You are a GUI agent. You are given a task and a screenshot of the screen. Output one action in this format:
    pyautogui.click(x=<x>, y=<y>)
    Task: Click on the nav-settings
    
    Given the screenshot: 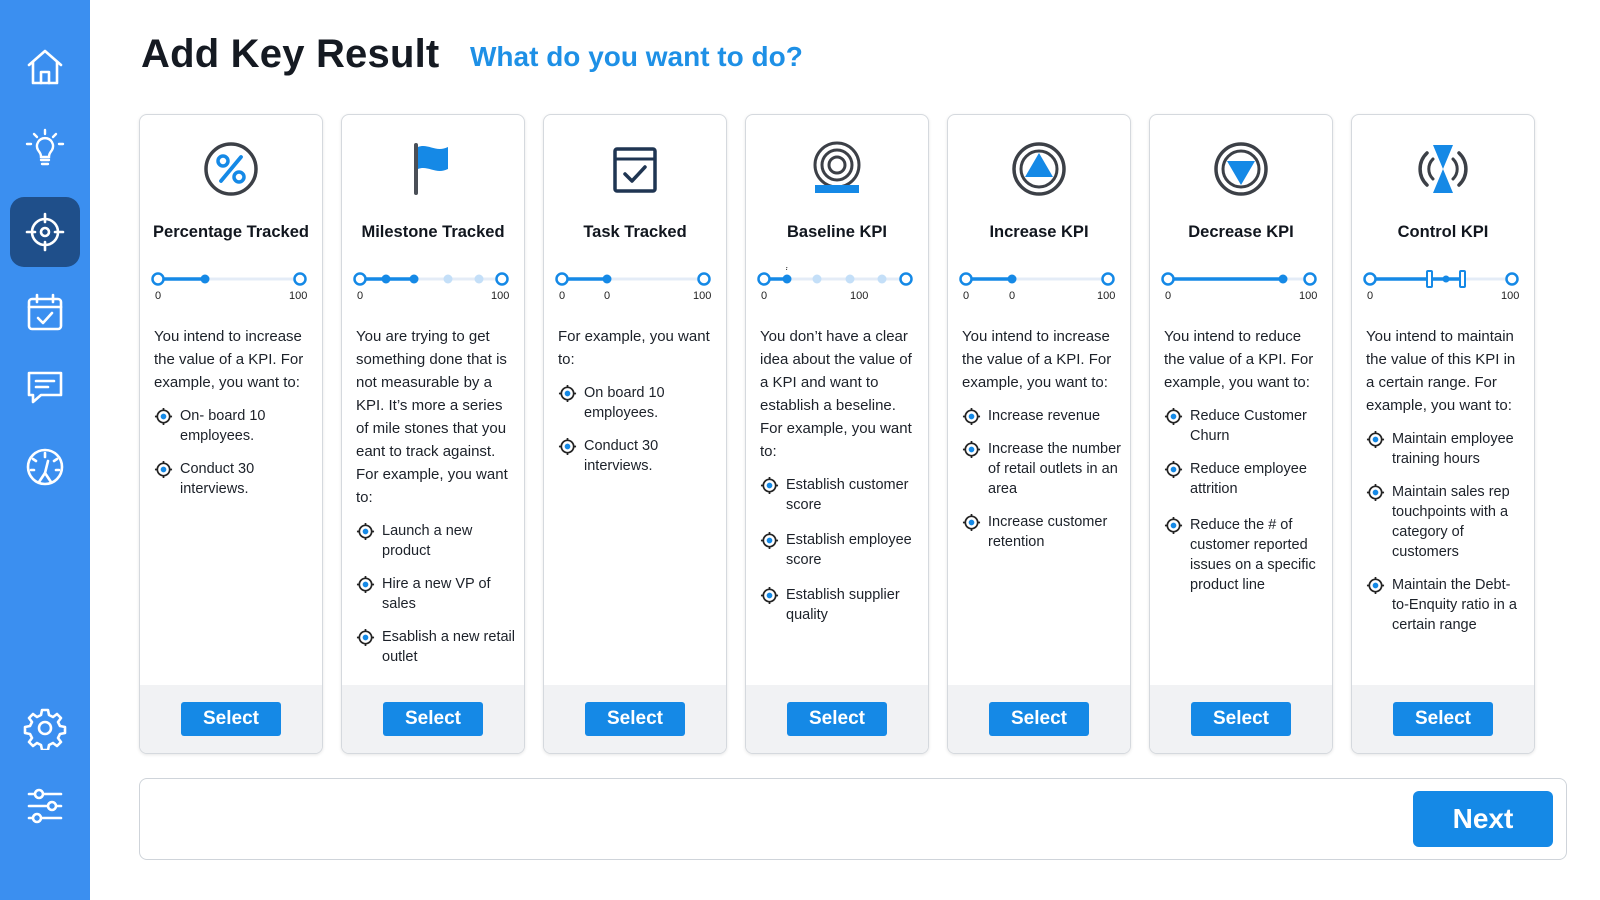 What is the action you would take?
    pyautogui.click(x=45, y=728)
    